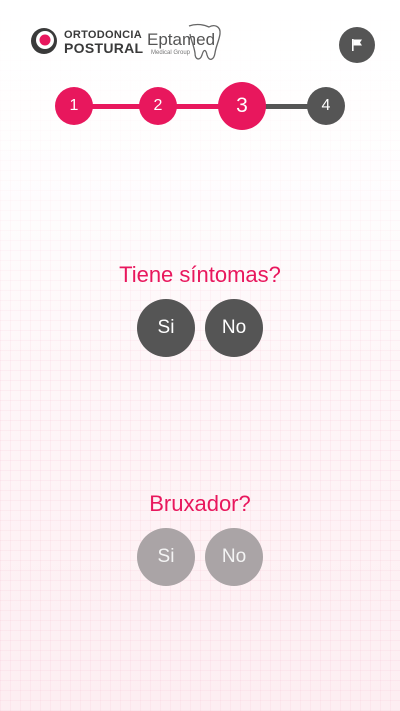 This screenshot has width=400, height=711. What do you see at coordinates (103, 34) in the screenshot?
I see `logo-text-line1: ORTODONCIA` at bounding box center [103, 34].